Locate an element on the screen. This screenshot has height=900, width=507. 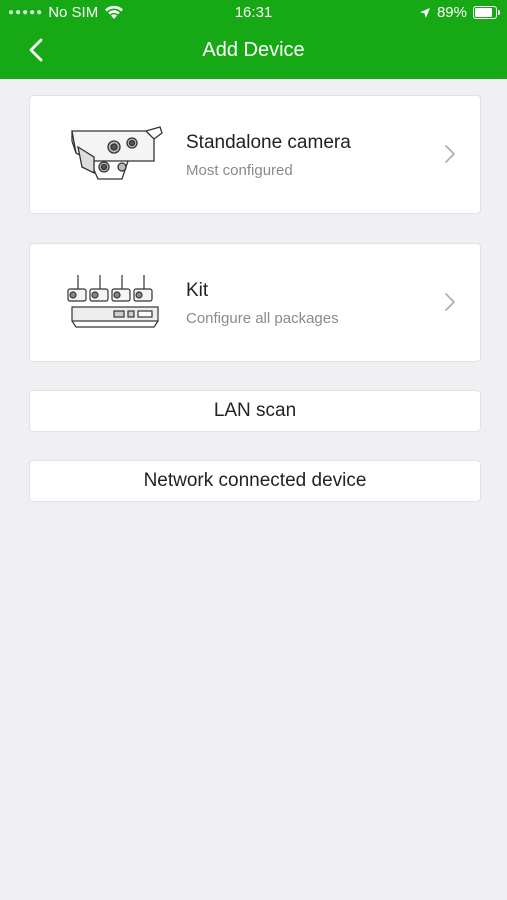
nvr-kit-icon is located at coordinates (113, 301).